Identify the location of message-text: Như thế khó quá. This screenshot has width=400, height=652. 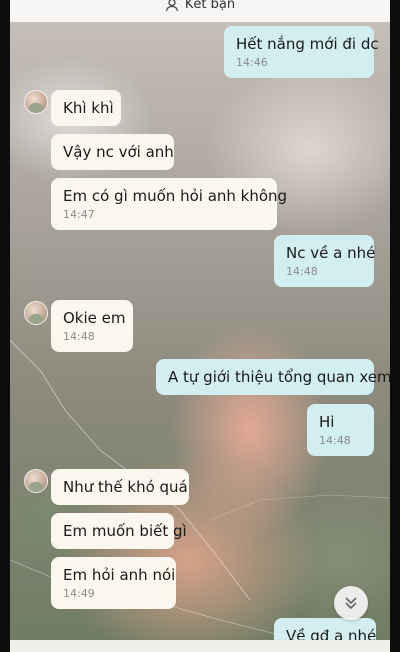
(125, 487).